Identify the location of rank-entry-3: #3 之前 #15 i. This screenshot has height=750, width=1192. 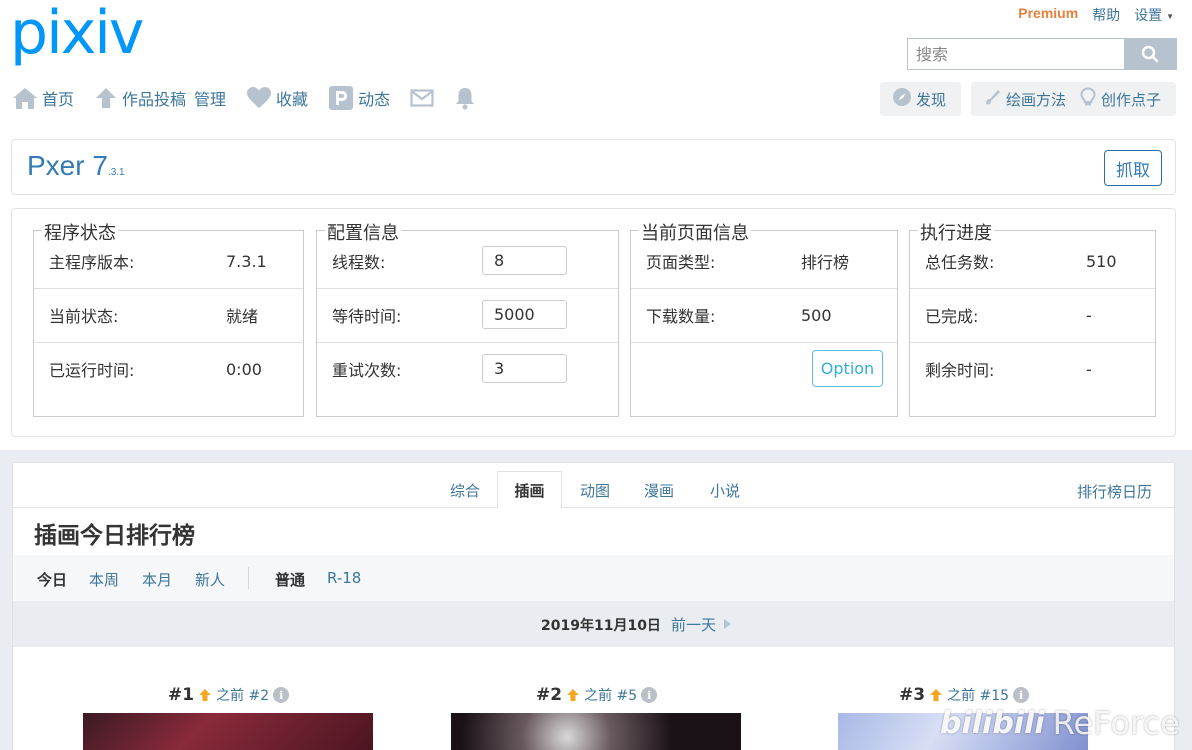
(964, 695).